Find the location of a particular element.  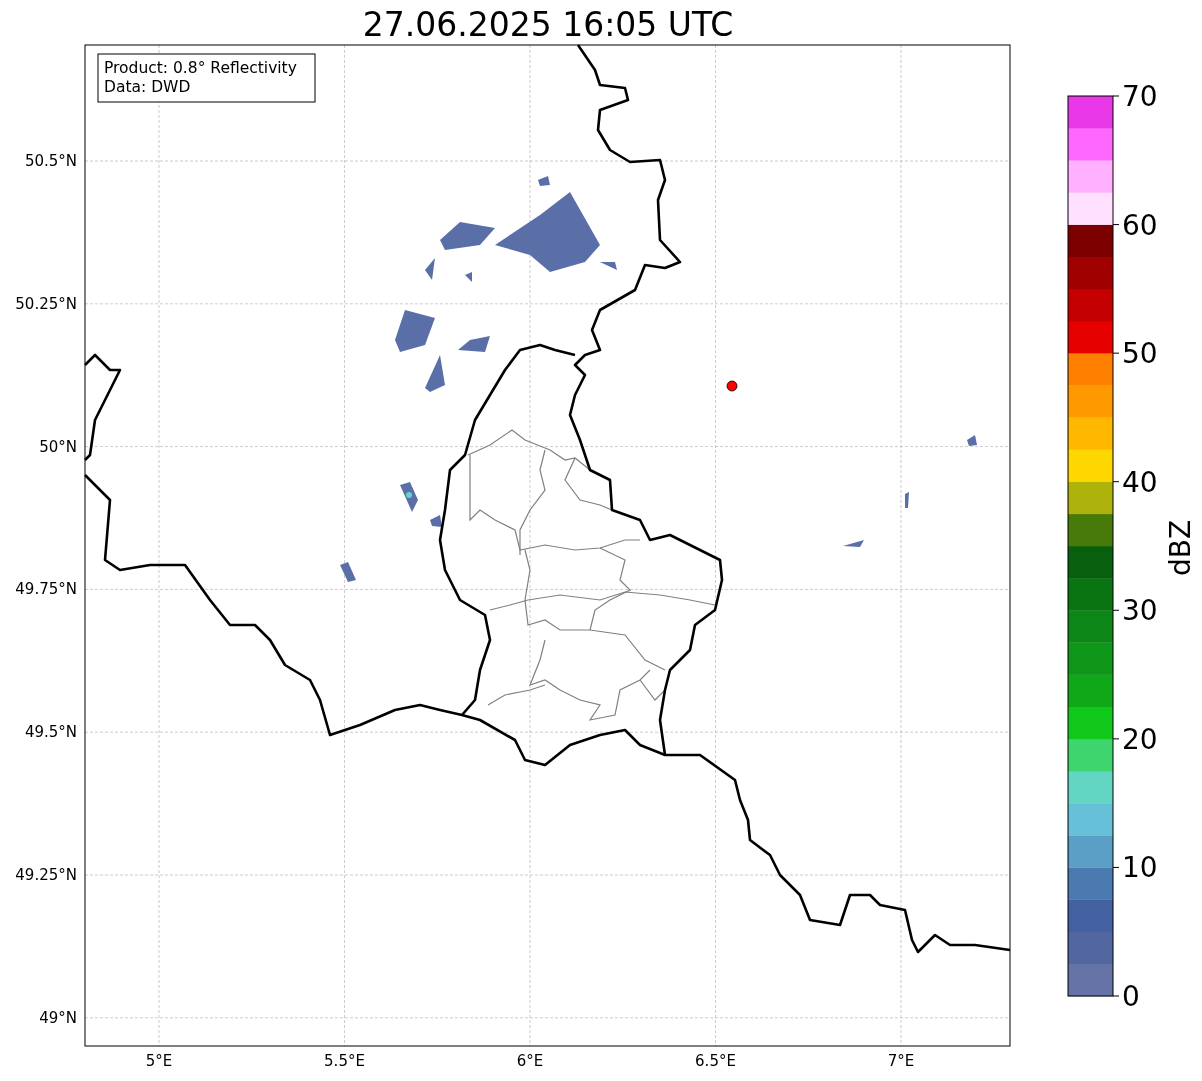

axis-tick-label: 7°E is located at coordinates (901, 1061).